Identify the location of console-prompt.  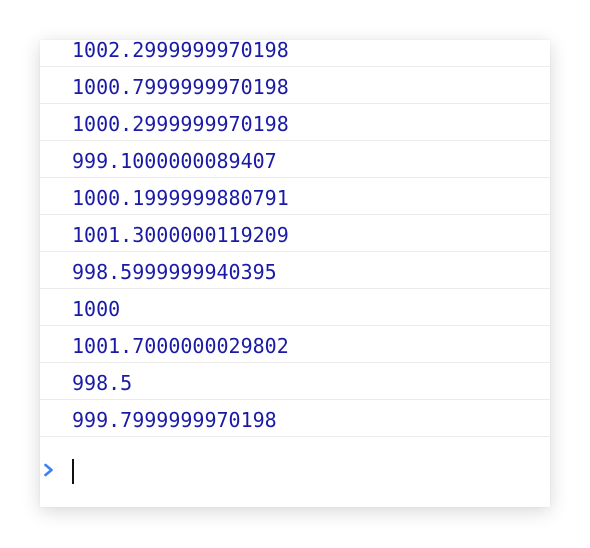
(295, 472).